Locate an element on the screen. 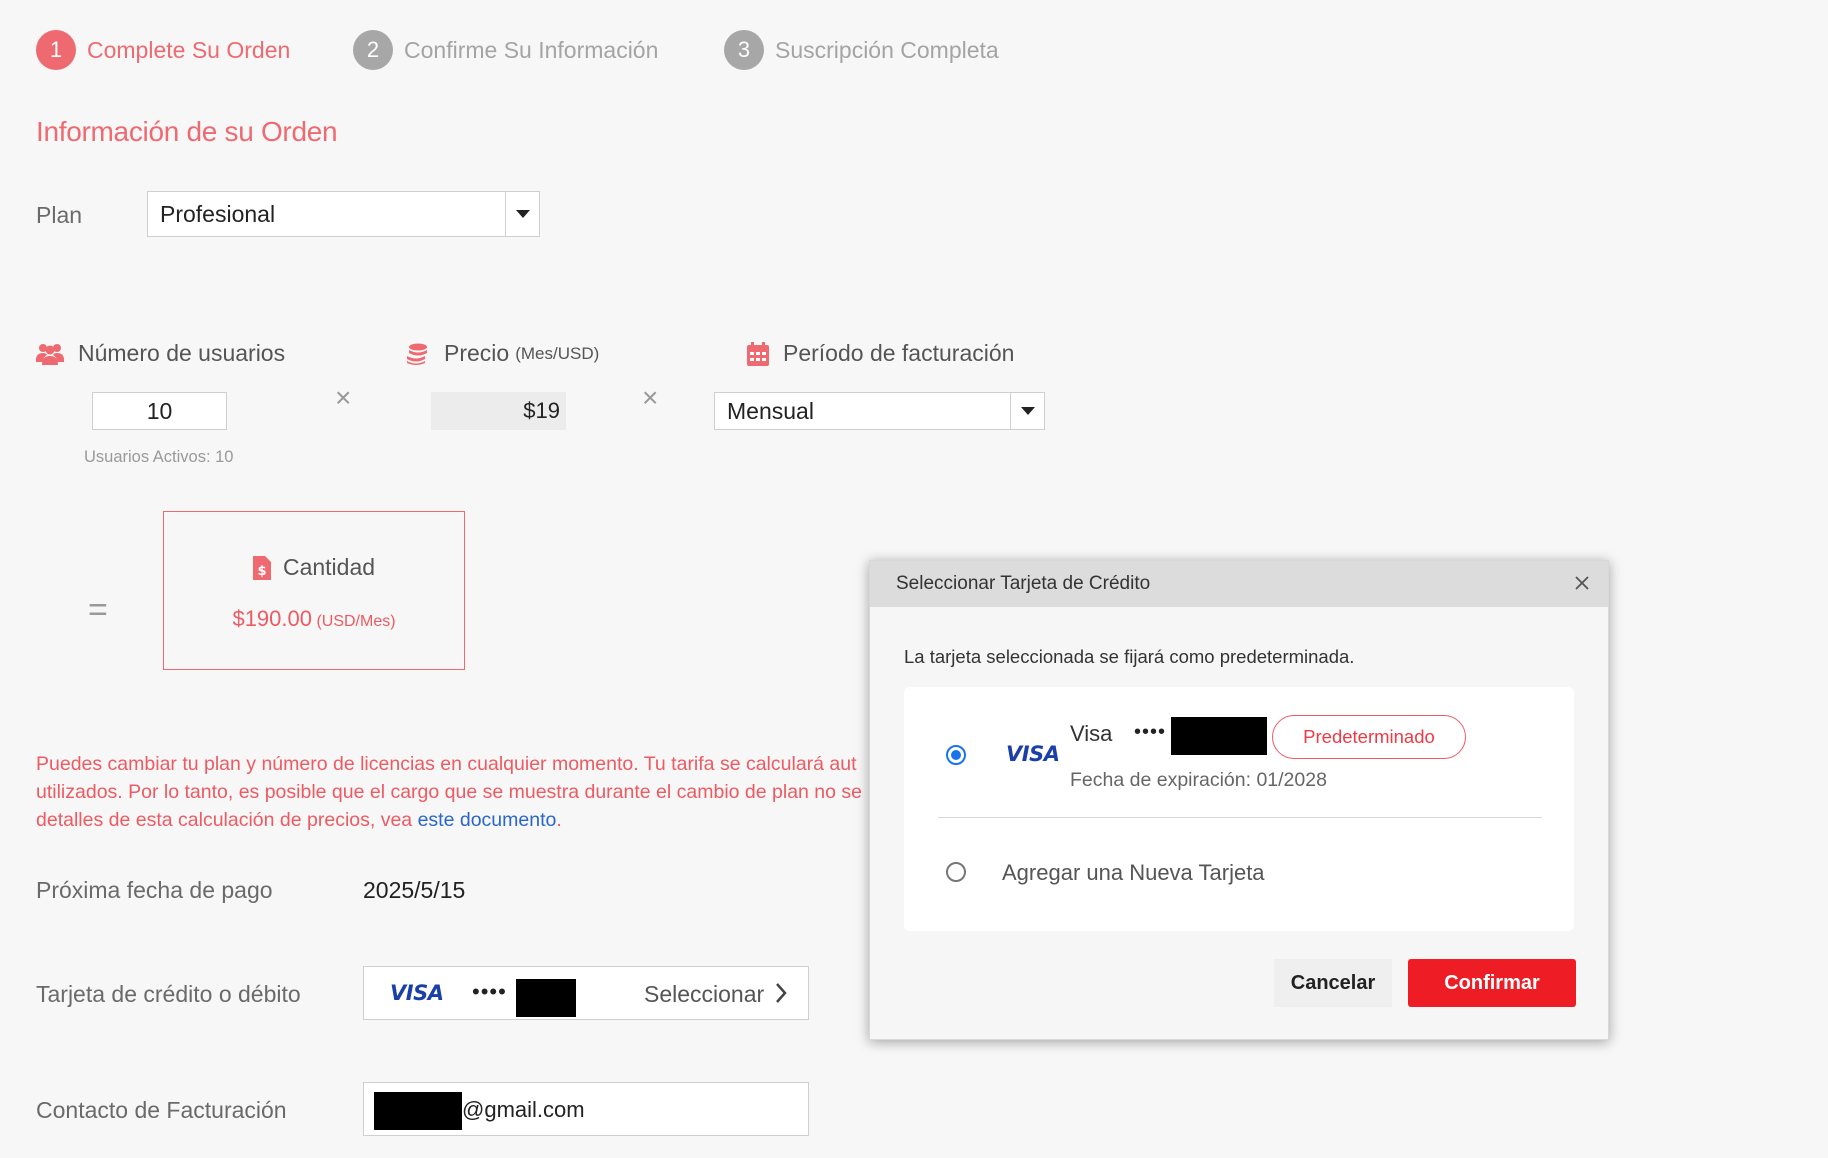 This screenshot has height=1158, width=1828. add-new-card-option: Agregar una Nueva Tarjeta is located at coordinates (1239, 874).